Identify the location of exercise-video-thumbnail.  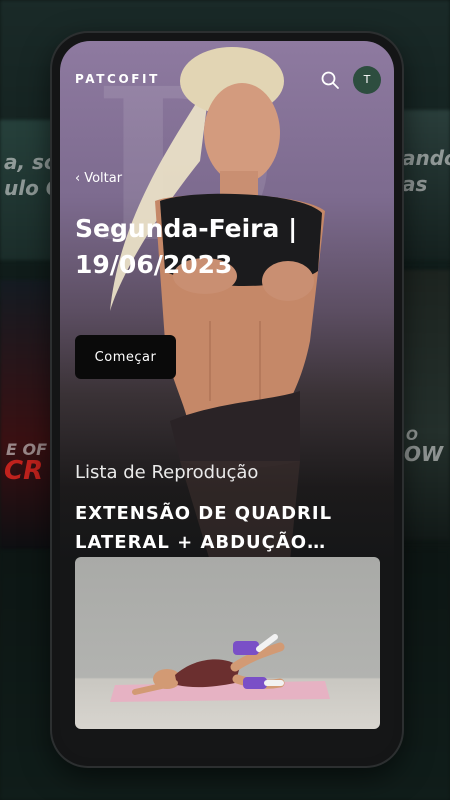
(227, 643).